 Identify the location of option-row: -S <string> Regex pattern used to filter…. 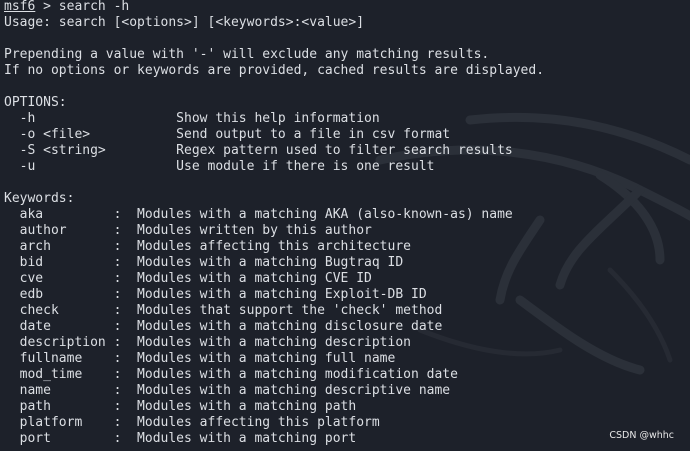
(258, 150).